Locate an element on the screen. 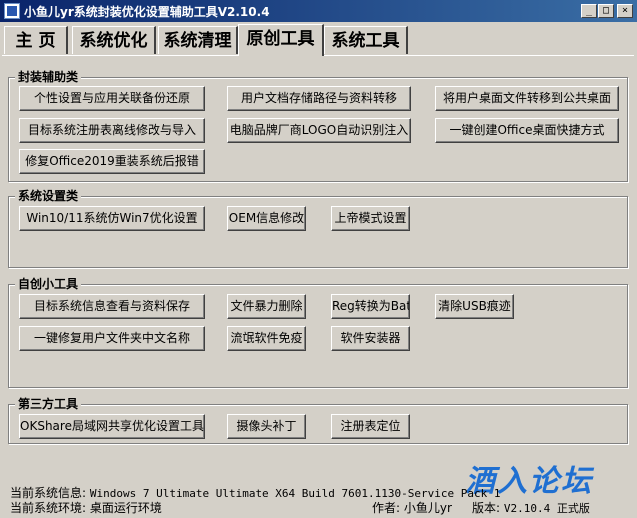 The height and width of the screenshot is (518, 637). window-title: 小鱼儿yr系统封装优化设置辅助工具V2.10.4 is located at coordinates (147, 12).